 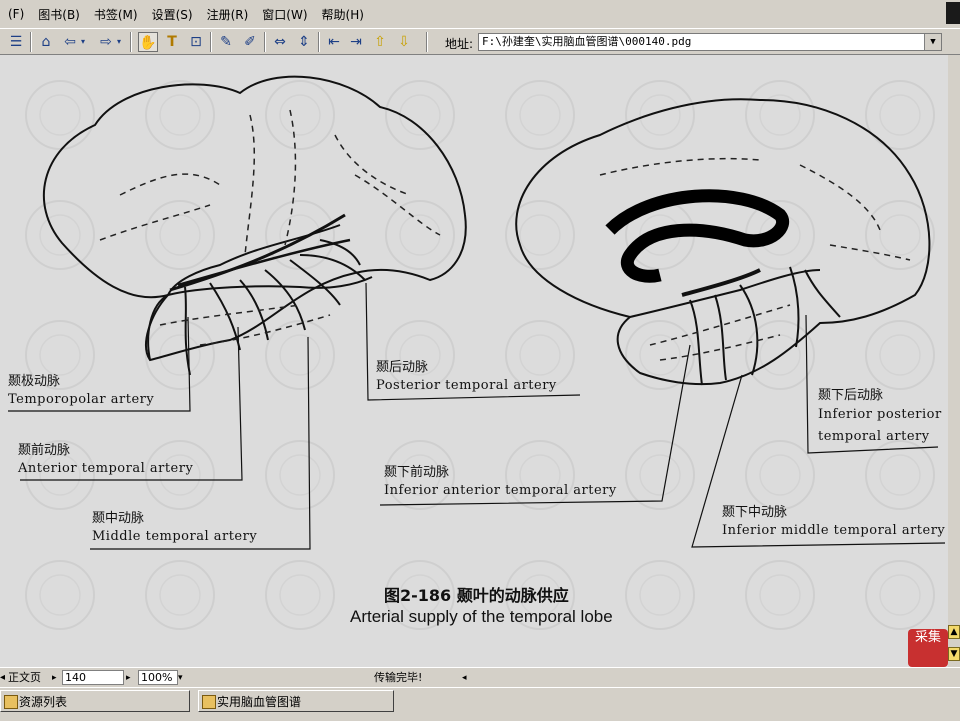 I want to click on scroll-up-icon: ▲, so click(x=954, y=632).